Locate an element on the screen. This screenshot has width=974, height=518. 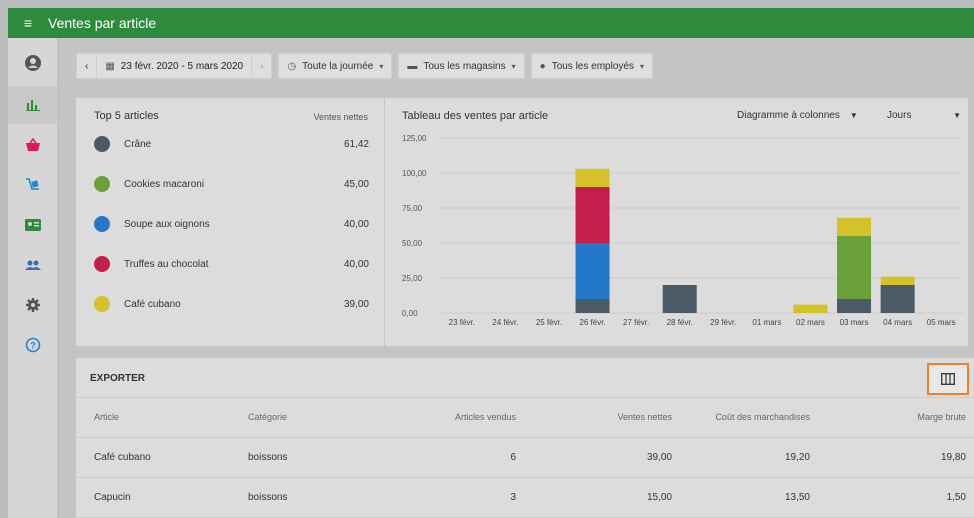
y-tick-label: 100,00 is located at coordinates (414, 173).